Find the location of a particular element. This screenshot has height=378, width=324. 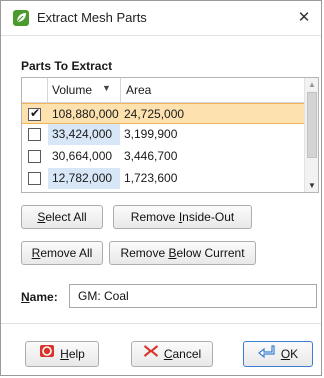

name-label-rest: ame: is located at coordinates (43, 297).